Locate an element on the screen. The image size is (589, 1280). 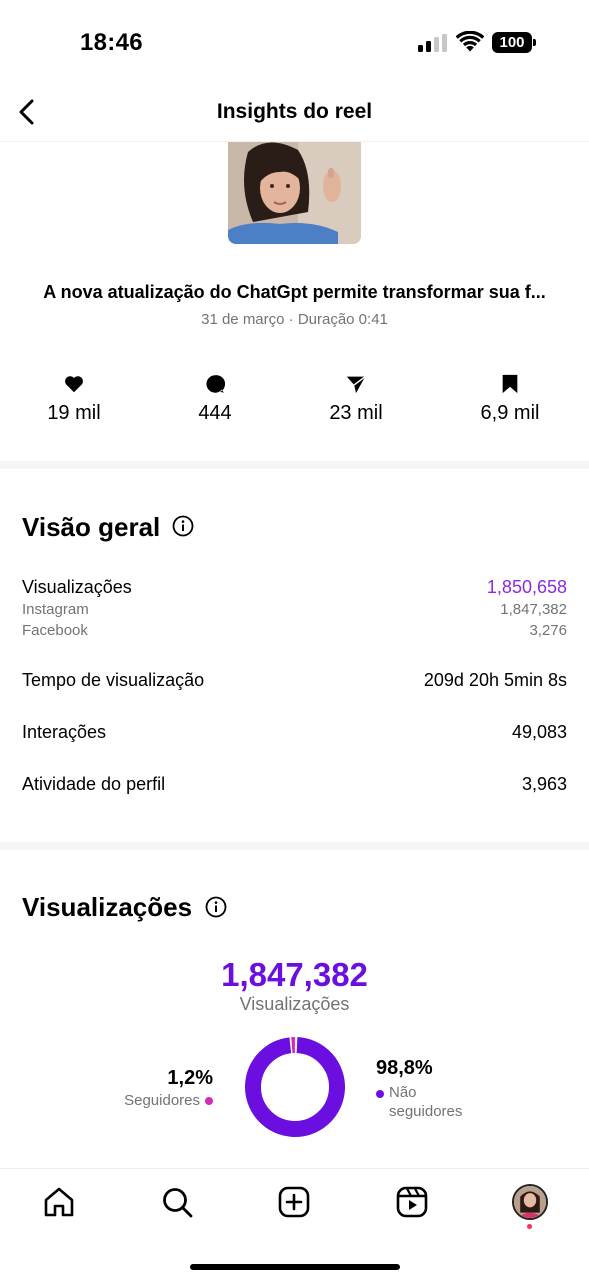
top-app-bar: Insights do reel is located at coordinates (294, 111).